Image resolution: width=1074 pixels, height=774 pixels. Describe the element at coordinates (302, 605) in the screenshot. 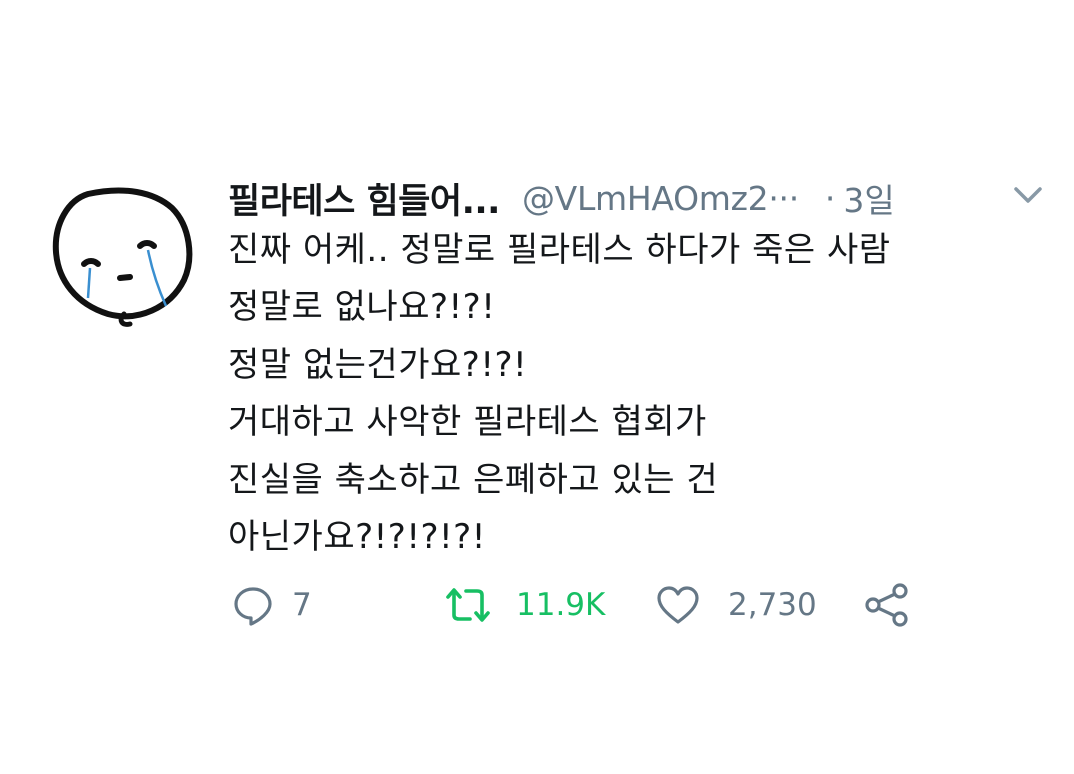

I see `reply-count: 7` at that location.